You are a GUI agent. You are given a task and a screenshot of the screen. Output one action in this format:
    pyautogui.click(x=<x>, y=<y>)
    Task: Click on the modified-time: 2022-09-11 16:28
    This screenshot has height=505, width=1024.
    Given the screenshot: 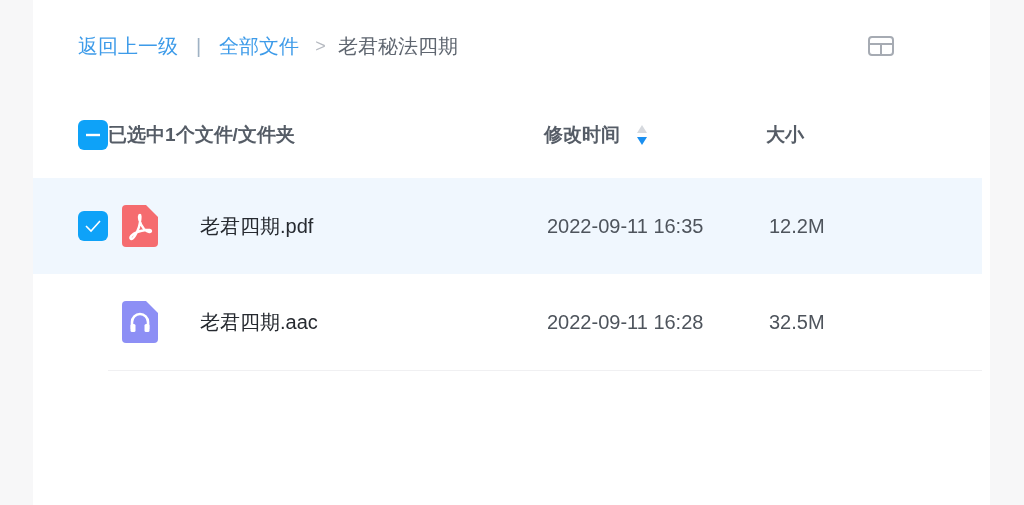 What is the action you would take?
    pyautogui.click(x=626, y=322)
    